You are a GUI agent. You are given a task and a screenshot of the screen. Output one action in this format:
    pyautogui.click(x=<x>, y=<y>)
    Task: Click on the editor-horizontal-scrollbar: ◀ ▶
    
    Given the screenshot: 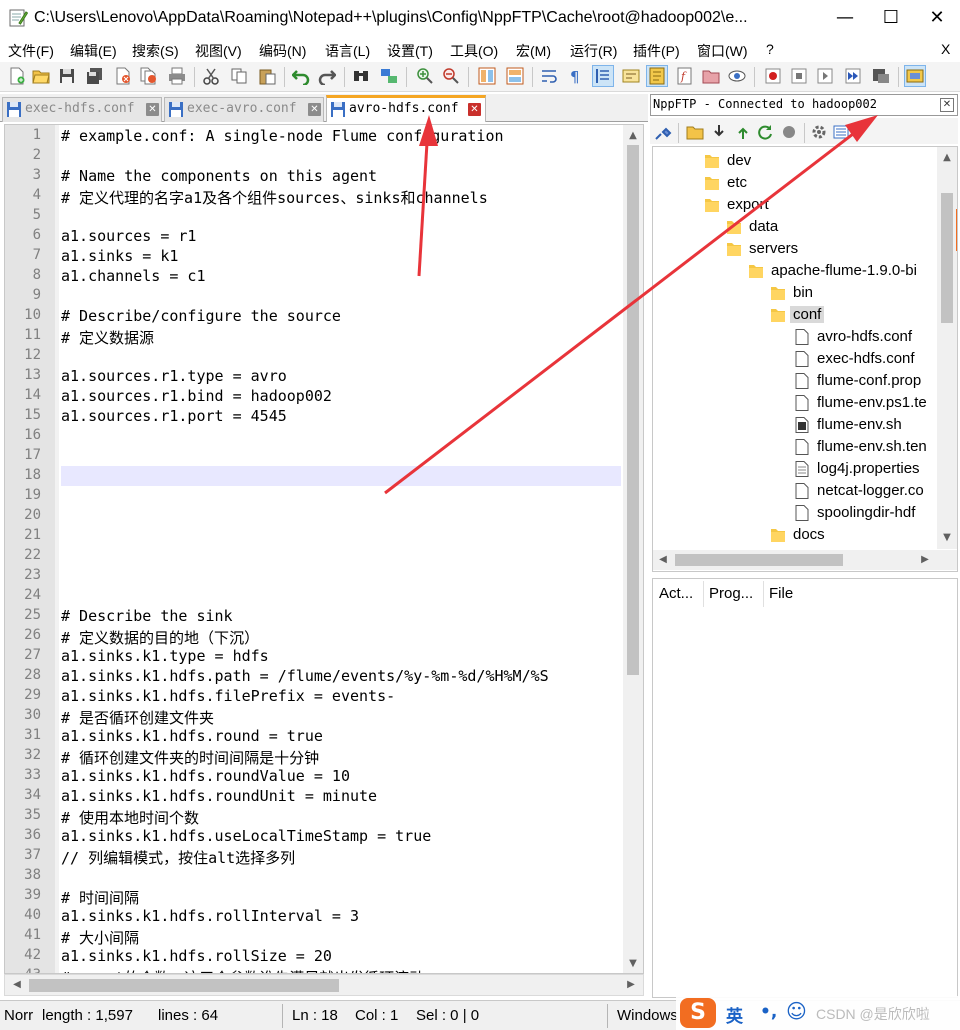 What is the action you would take?
    pyautogui.click(x=324, y=985)
    